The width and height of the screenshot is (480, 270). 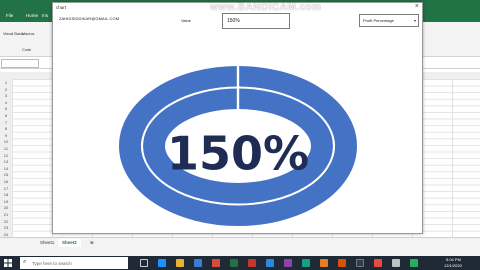 What do you see at coordinates (6, 108) in the screenshot?
I see `row-number: 5` at bounding box center [6, 108].